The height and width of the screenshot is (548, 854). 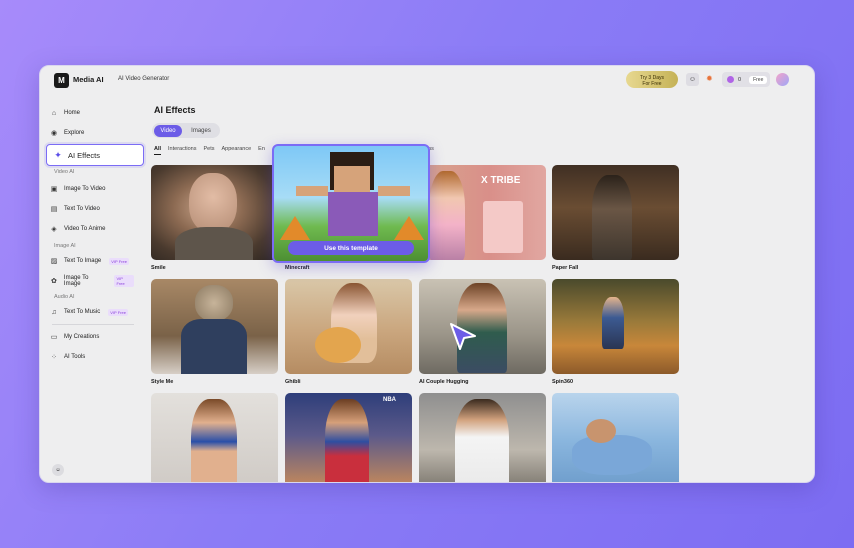 I want to click on card-label: Ghibli, so click(x=293, y=382).